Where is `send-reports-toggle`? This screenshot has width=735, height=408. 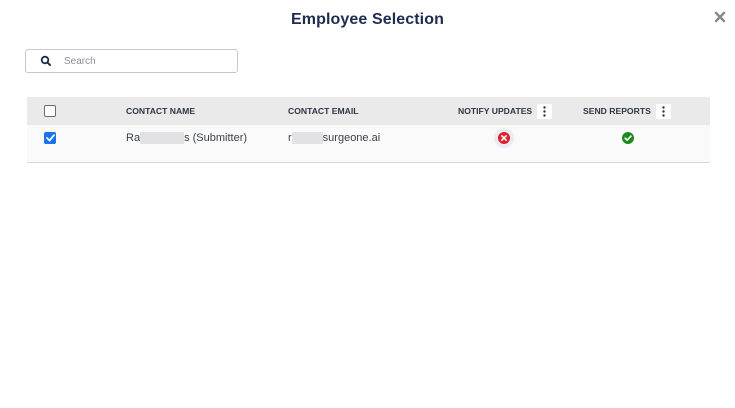
send-reports-toggle is located at coordinates (628, 138).